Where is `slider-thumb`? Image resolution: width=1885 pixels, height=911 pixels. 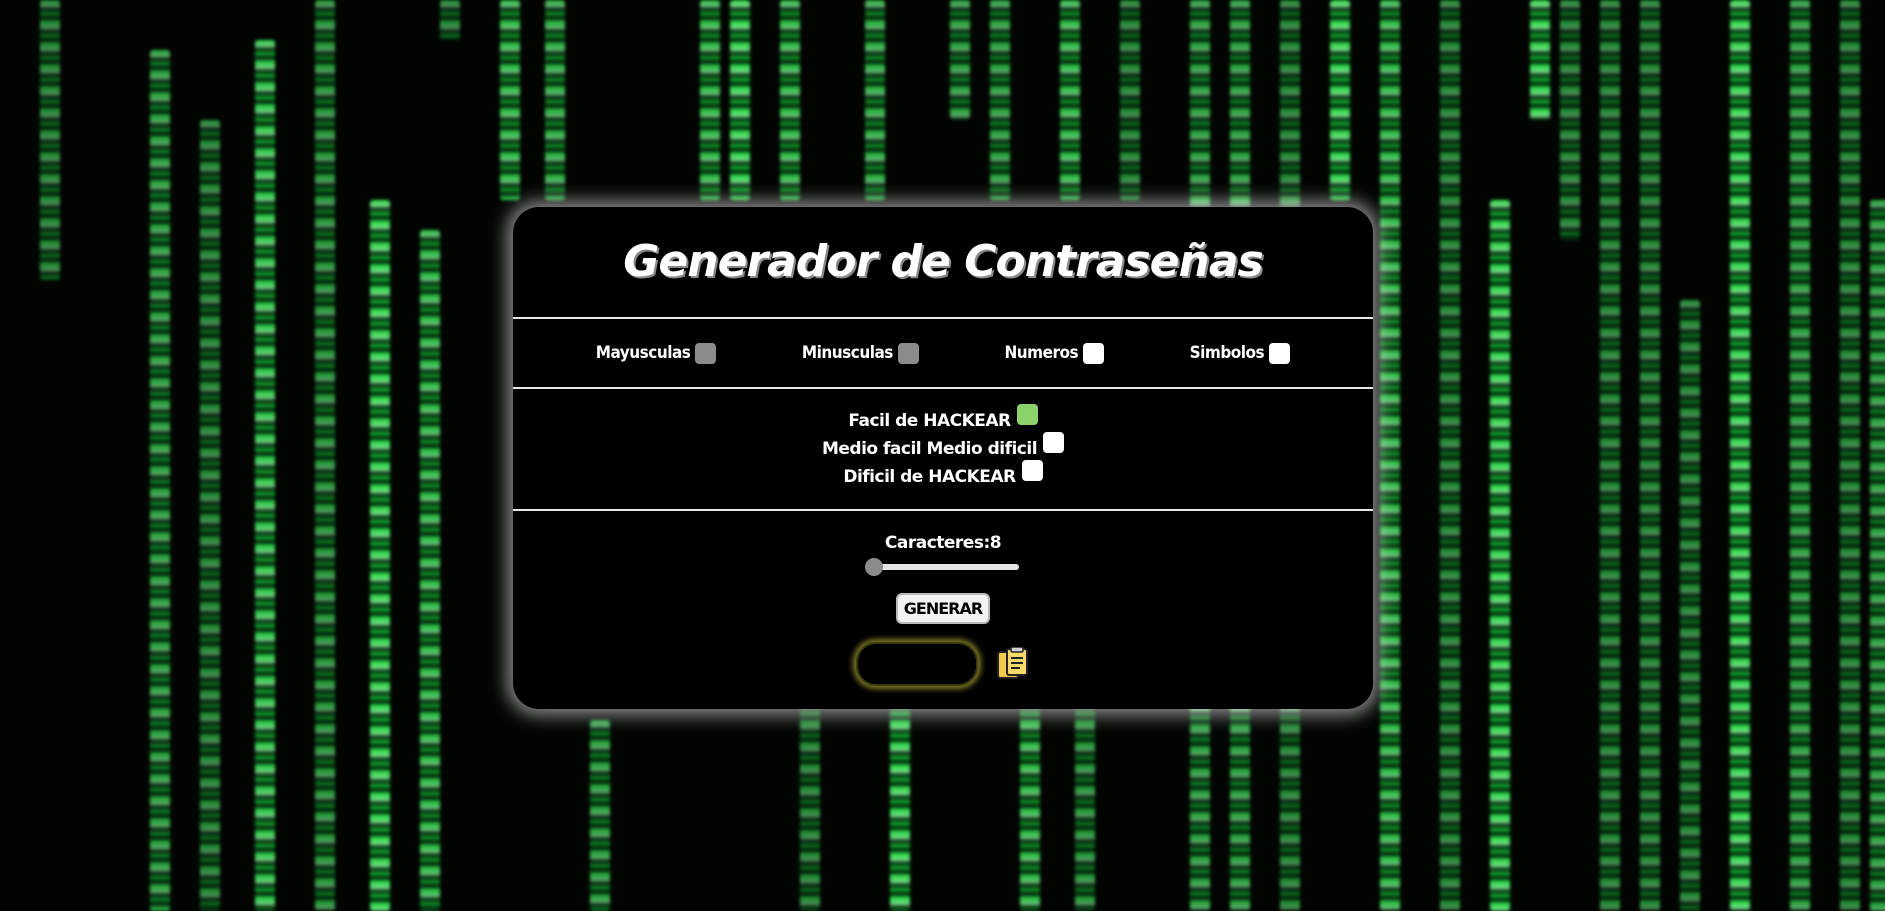 slider-thumb is located at coordinates (874, 567).